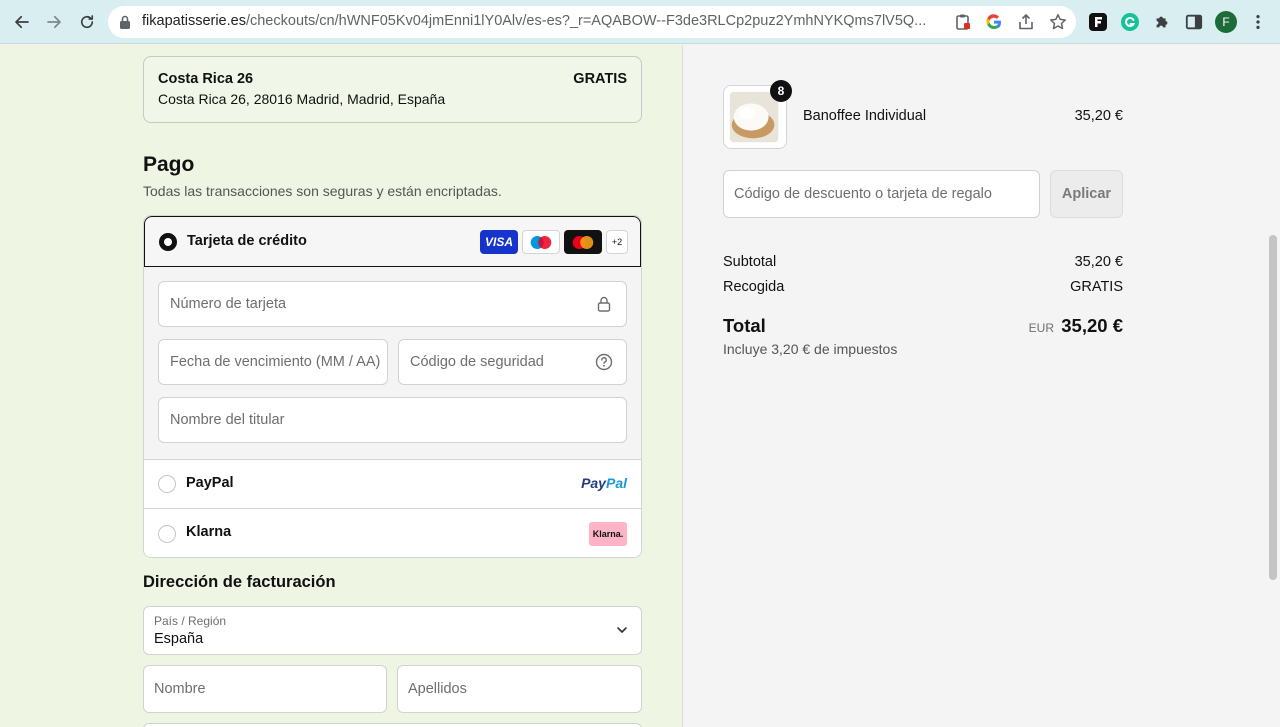 The image size is (1280, 727). I want to click on menu-kebab-icon, so click(1258, 22).